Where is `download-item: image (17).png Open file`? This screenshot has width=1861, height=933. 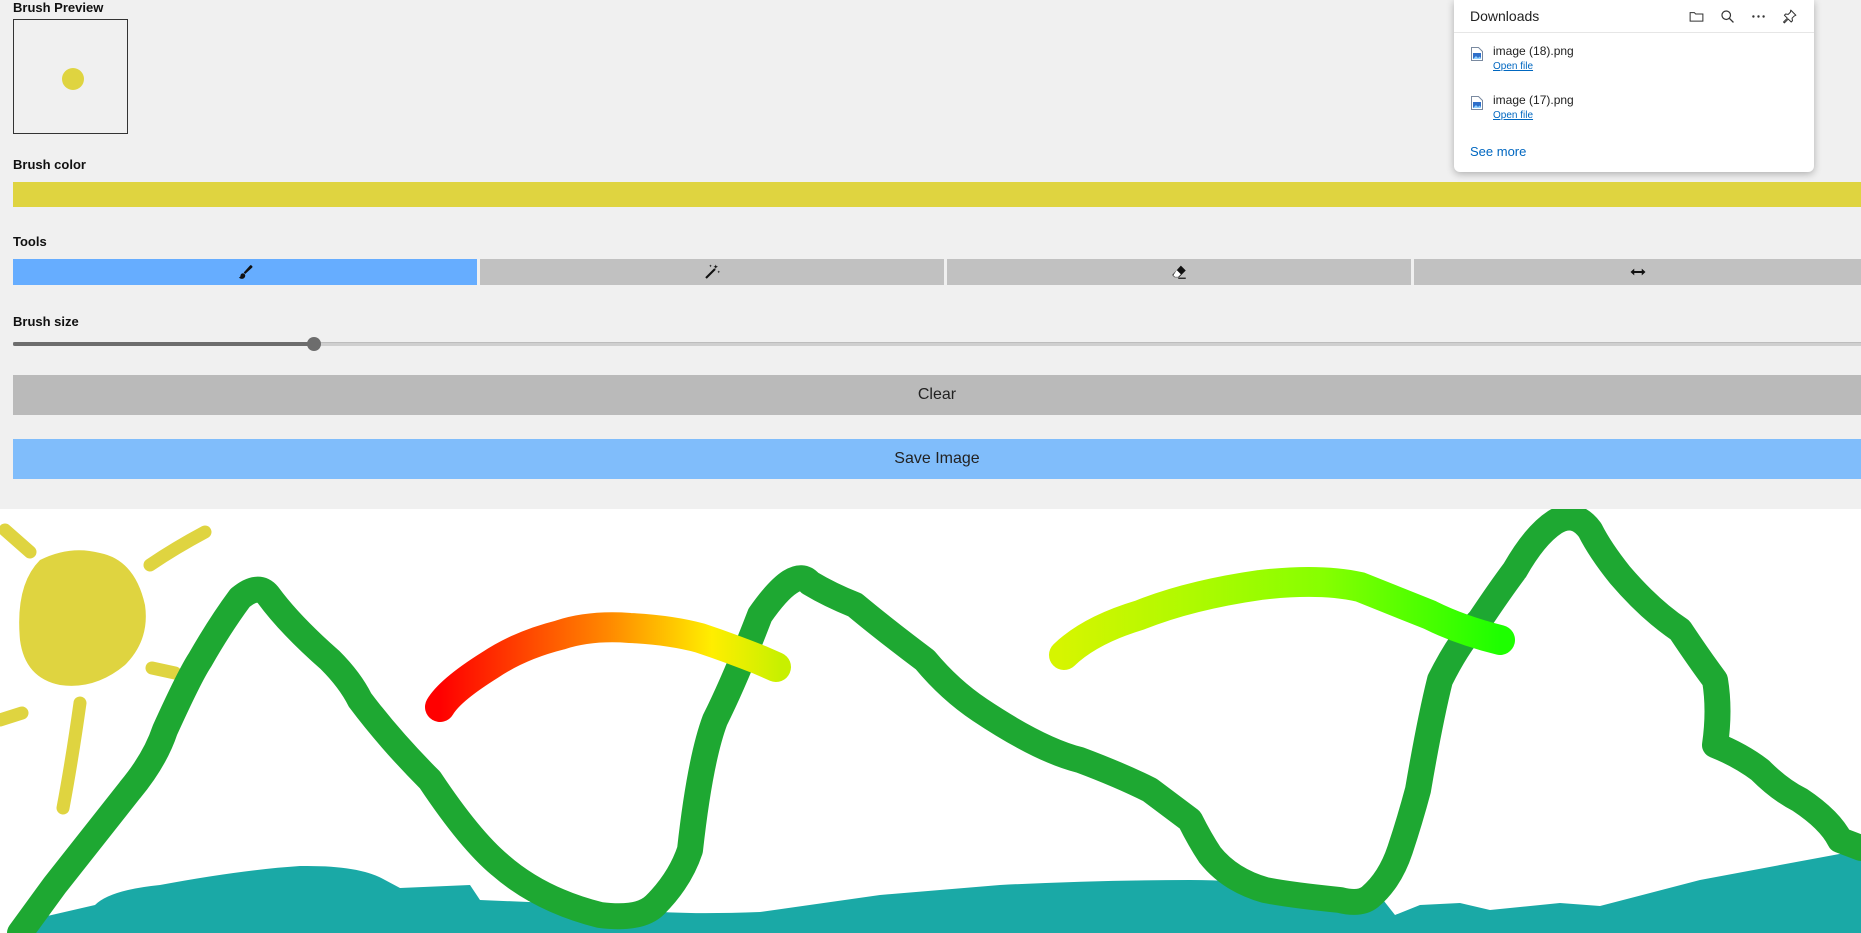 download-item: image (17).png Open file is located at coordinates (1634, 106).